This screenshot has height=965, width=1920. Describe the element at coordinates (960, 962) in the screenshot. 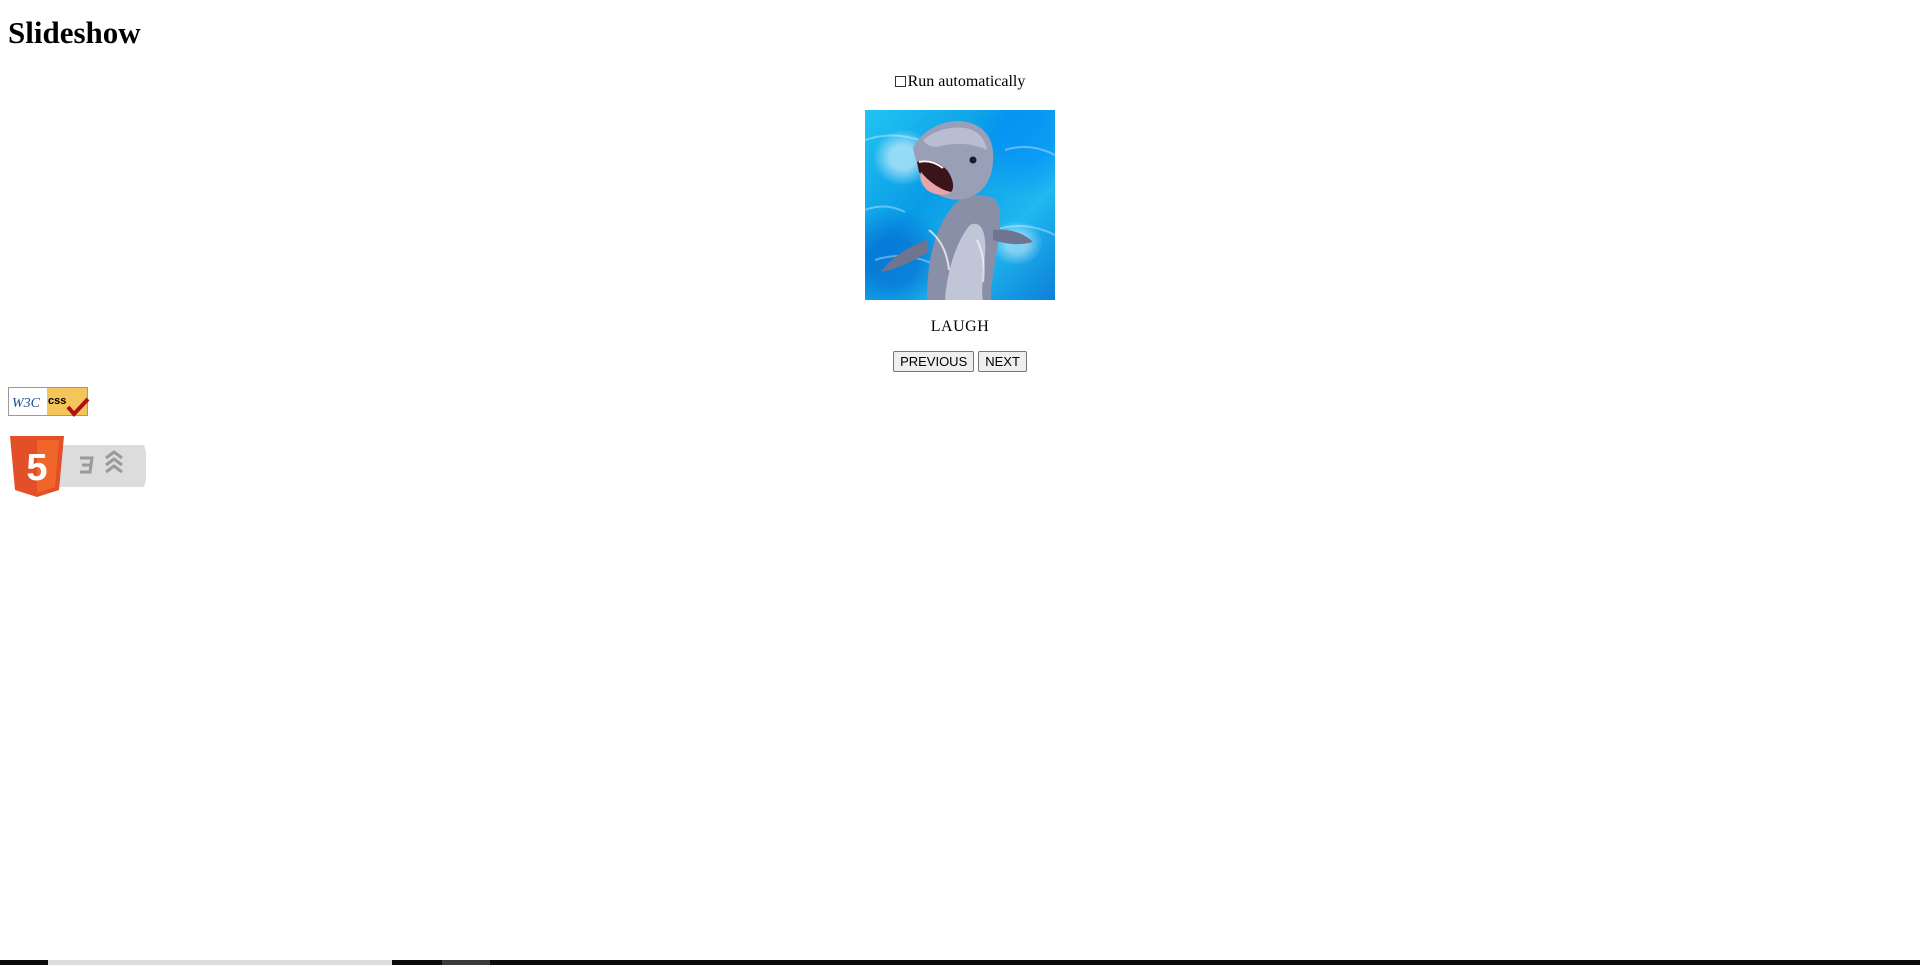

I see `taskbar` at that location.